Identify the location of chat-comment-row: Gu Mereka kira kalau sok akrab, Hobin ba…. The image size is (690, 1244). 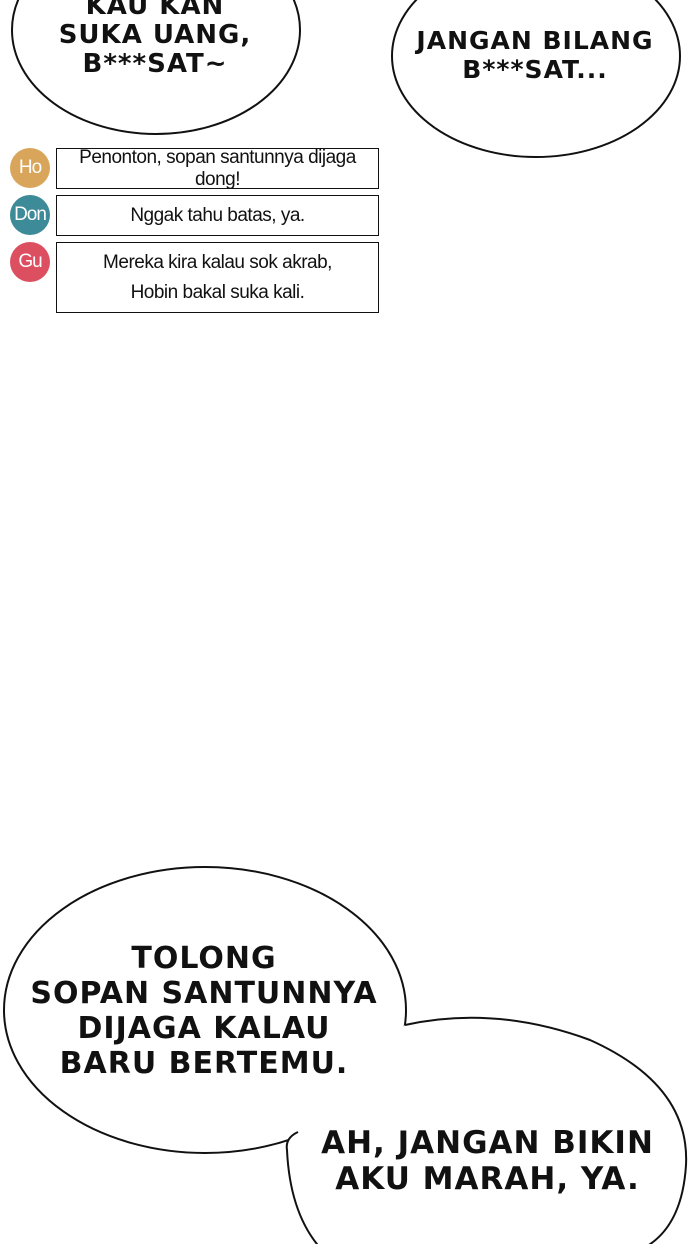
(194, 277).